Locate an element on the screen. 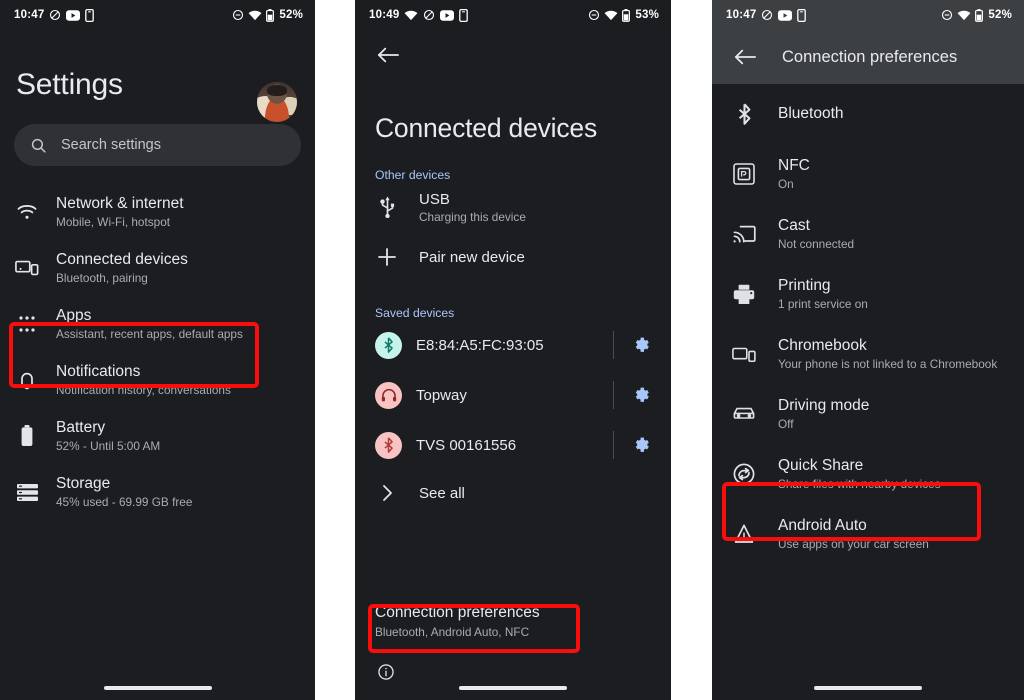 The width and height of the screenshot is (1024, 700). saved-device-row: TVS 00161556 is located at coordinates (513, 445).